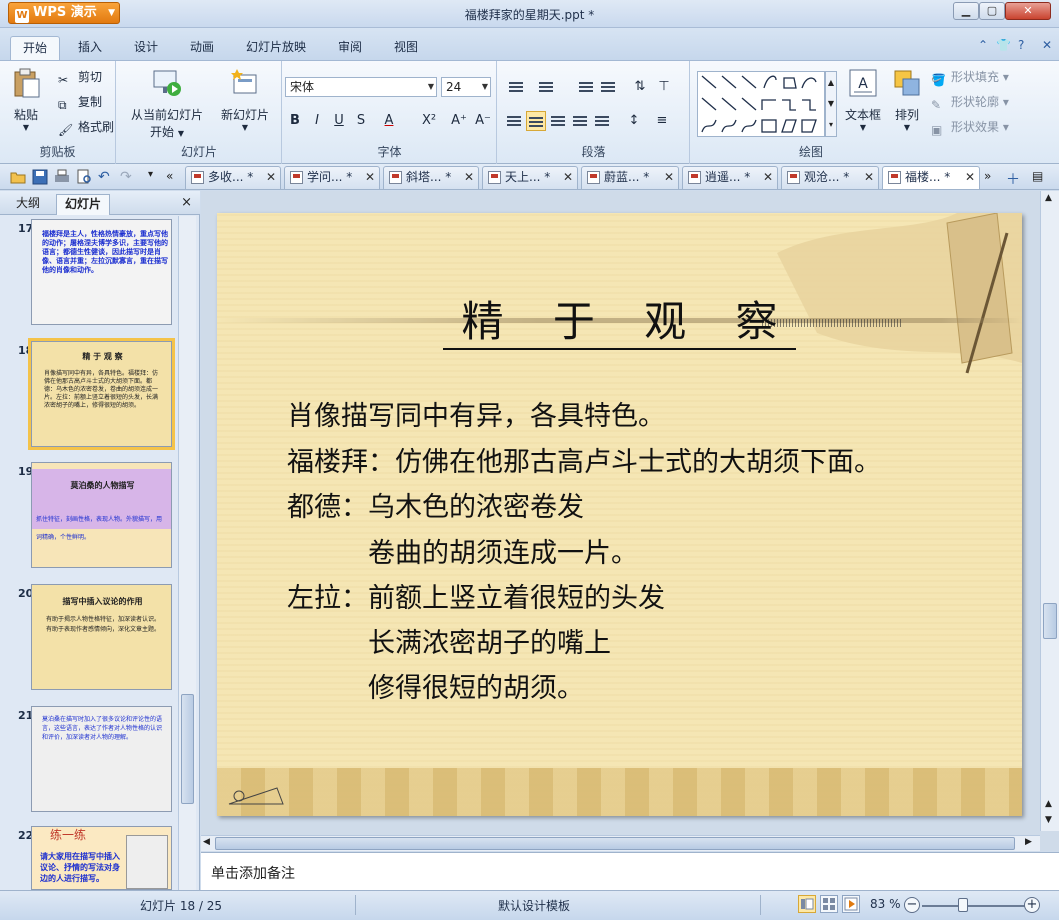 The image size is (1059, 920). I want to click on slide-text-line: 福楼拜：仿佛在他那古高卢斗士式的大胡须下面。, so click(584, 459).